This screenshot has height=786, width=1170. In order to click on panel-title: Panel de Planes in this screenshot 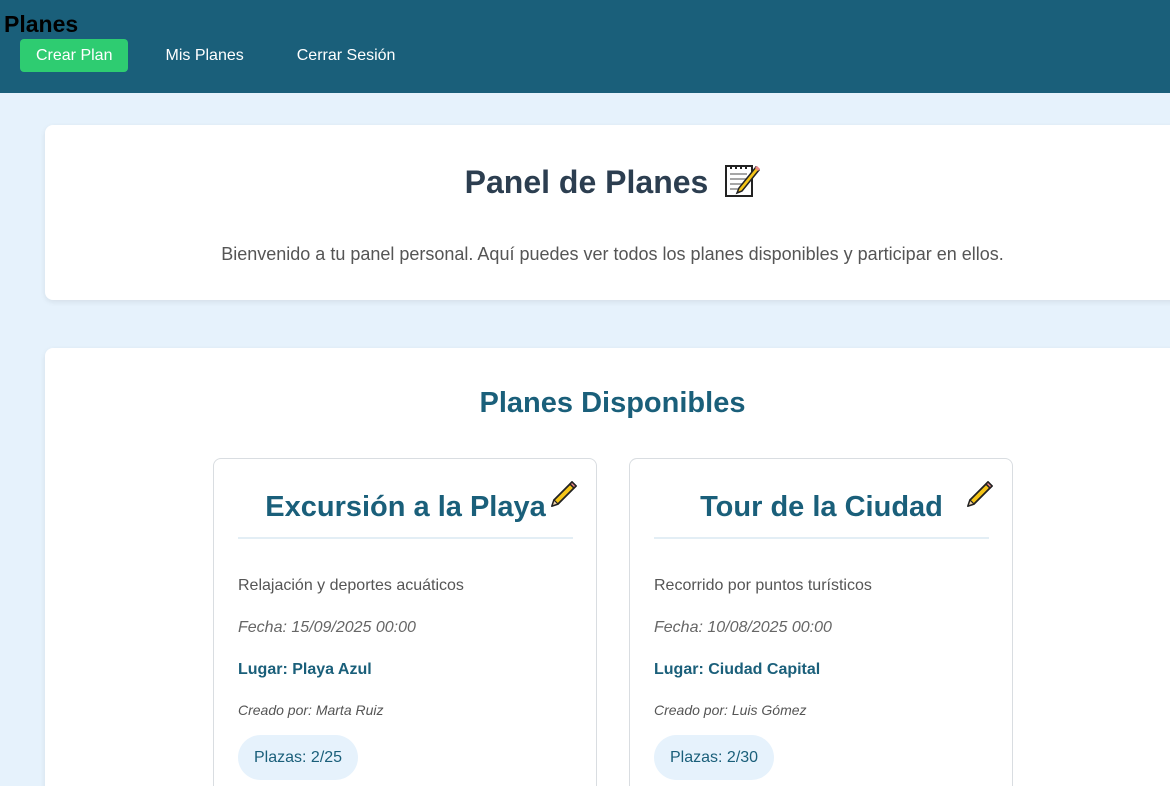, I will do `click(607, 181)`.